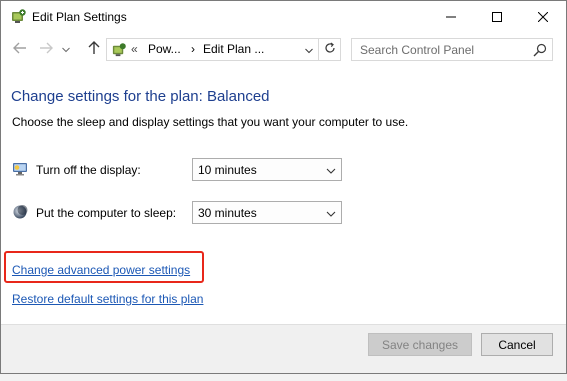 Image resolution: width=567 pixels, height=381 pixels. I want to click on search-icon, so click(540, 50).